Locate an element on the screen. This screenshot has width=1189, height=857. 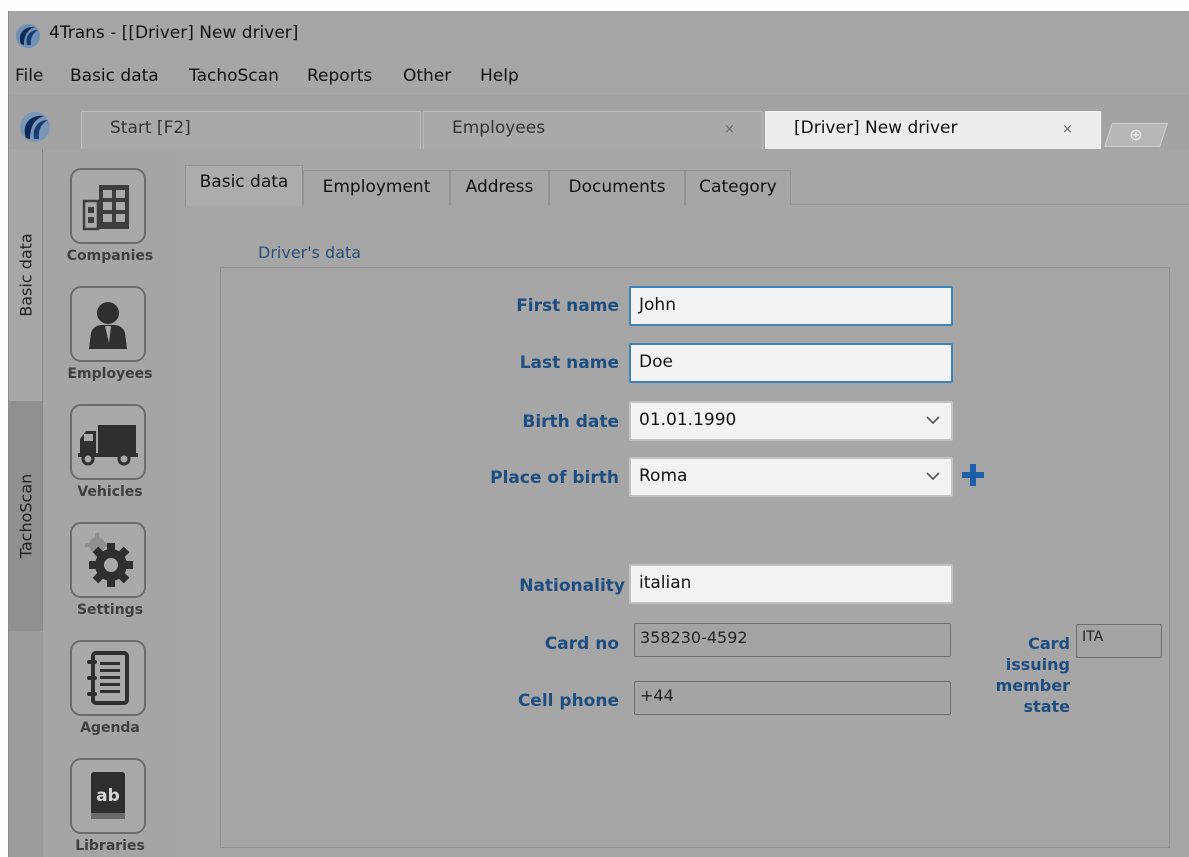
vertical-tab-bar: Basic data TachoScan is located at coordinates (26, 503).